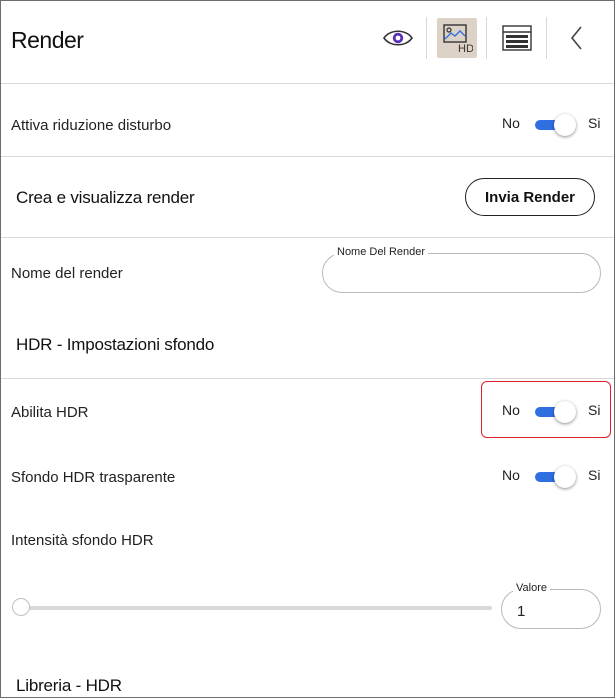 Image resolution: width=615 pixels, height=698 pixels. Describe the element at coordinates (91, 125) in the screenshot. I see `denoise-label: Attiva riduzione disturbo` at that location.